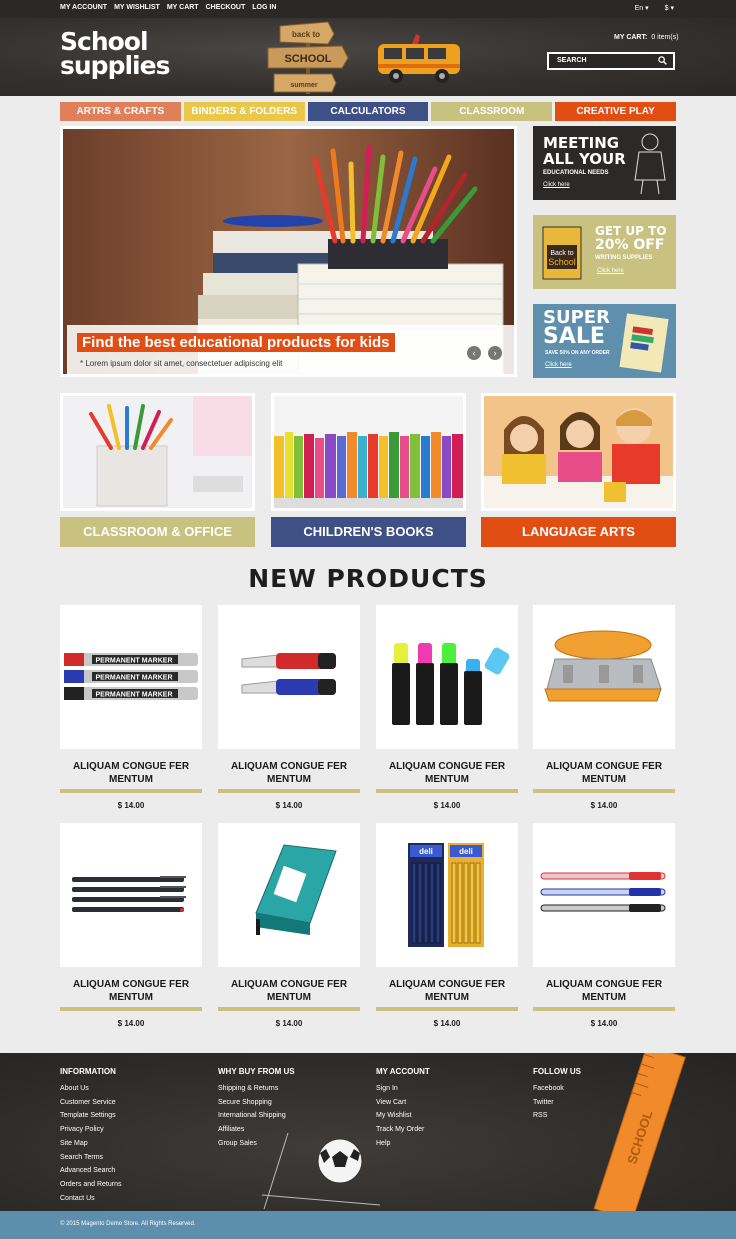  Describe the element at coordinates (610, 271) in the screenshot. I see `banner-2-link: Click here` at that location.